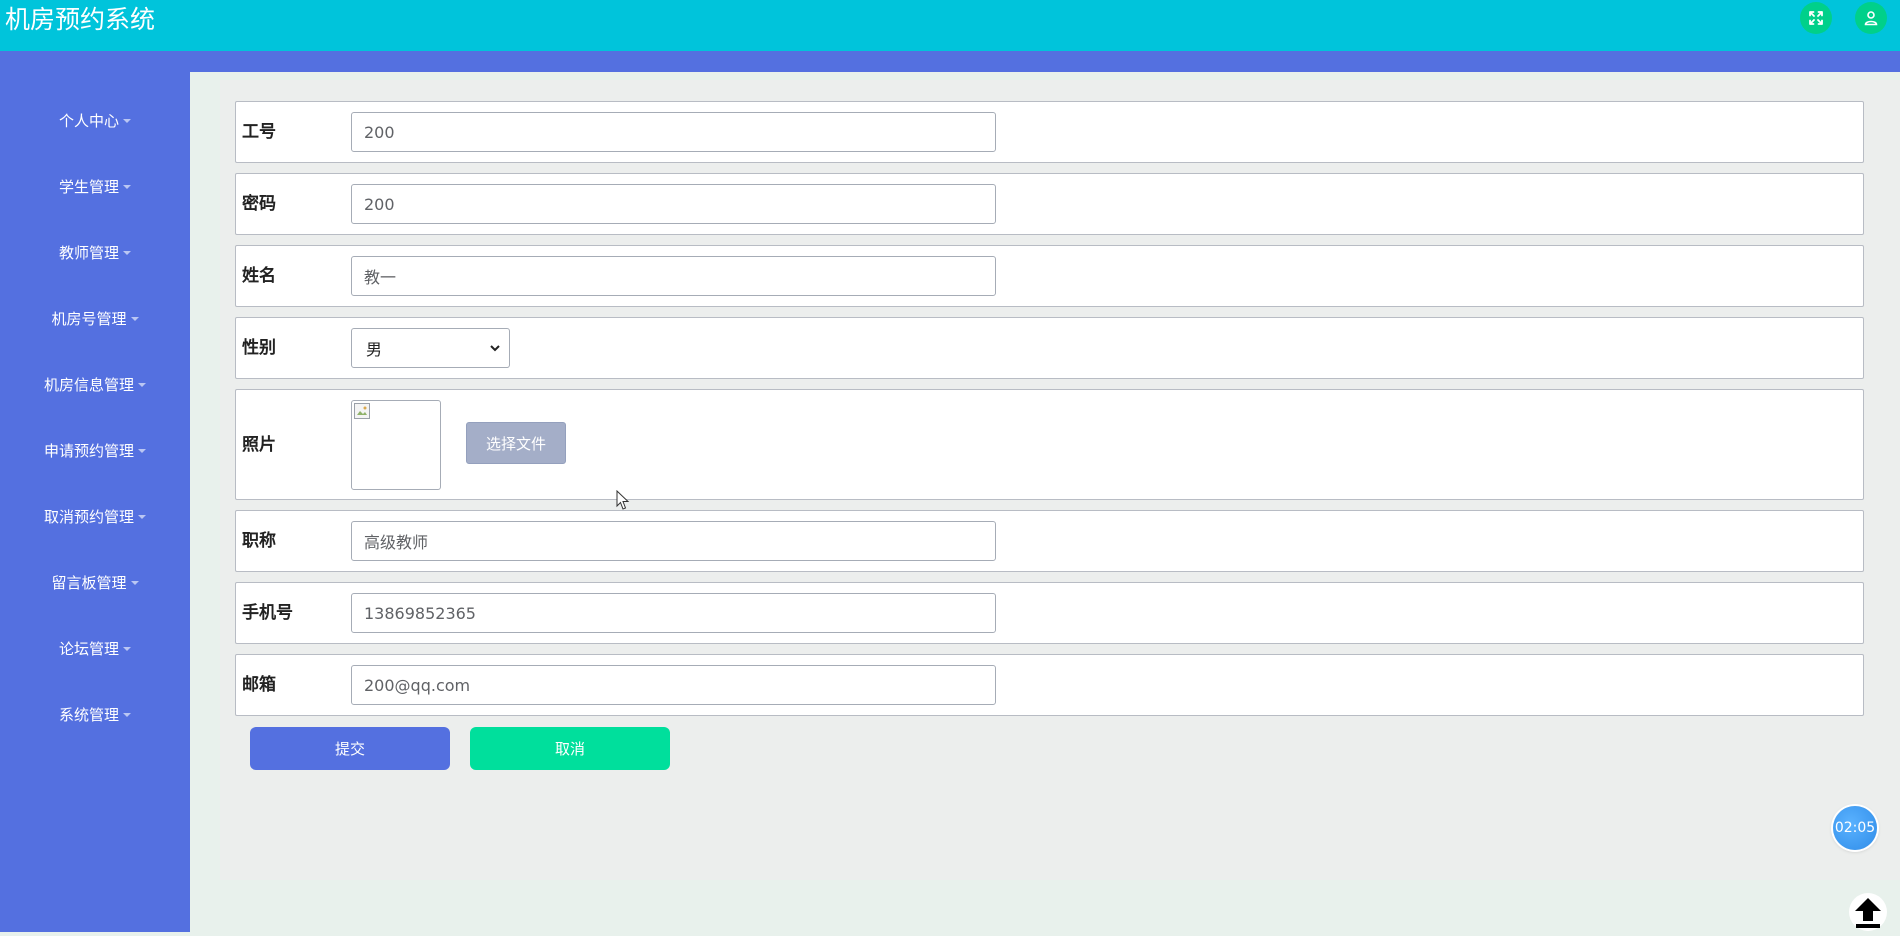 The height and width of the screenshot is (936, 1900). I want to click on expand-arrows-icon, so click(1816, 18).